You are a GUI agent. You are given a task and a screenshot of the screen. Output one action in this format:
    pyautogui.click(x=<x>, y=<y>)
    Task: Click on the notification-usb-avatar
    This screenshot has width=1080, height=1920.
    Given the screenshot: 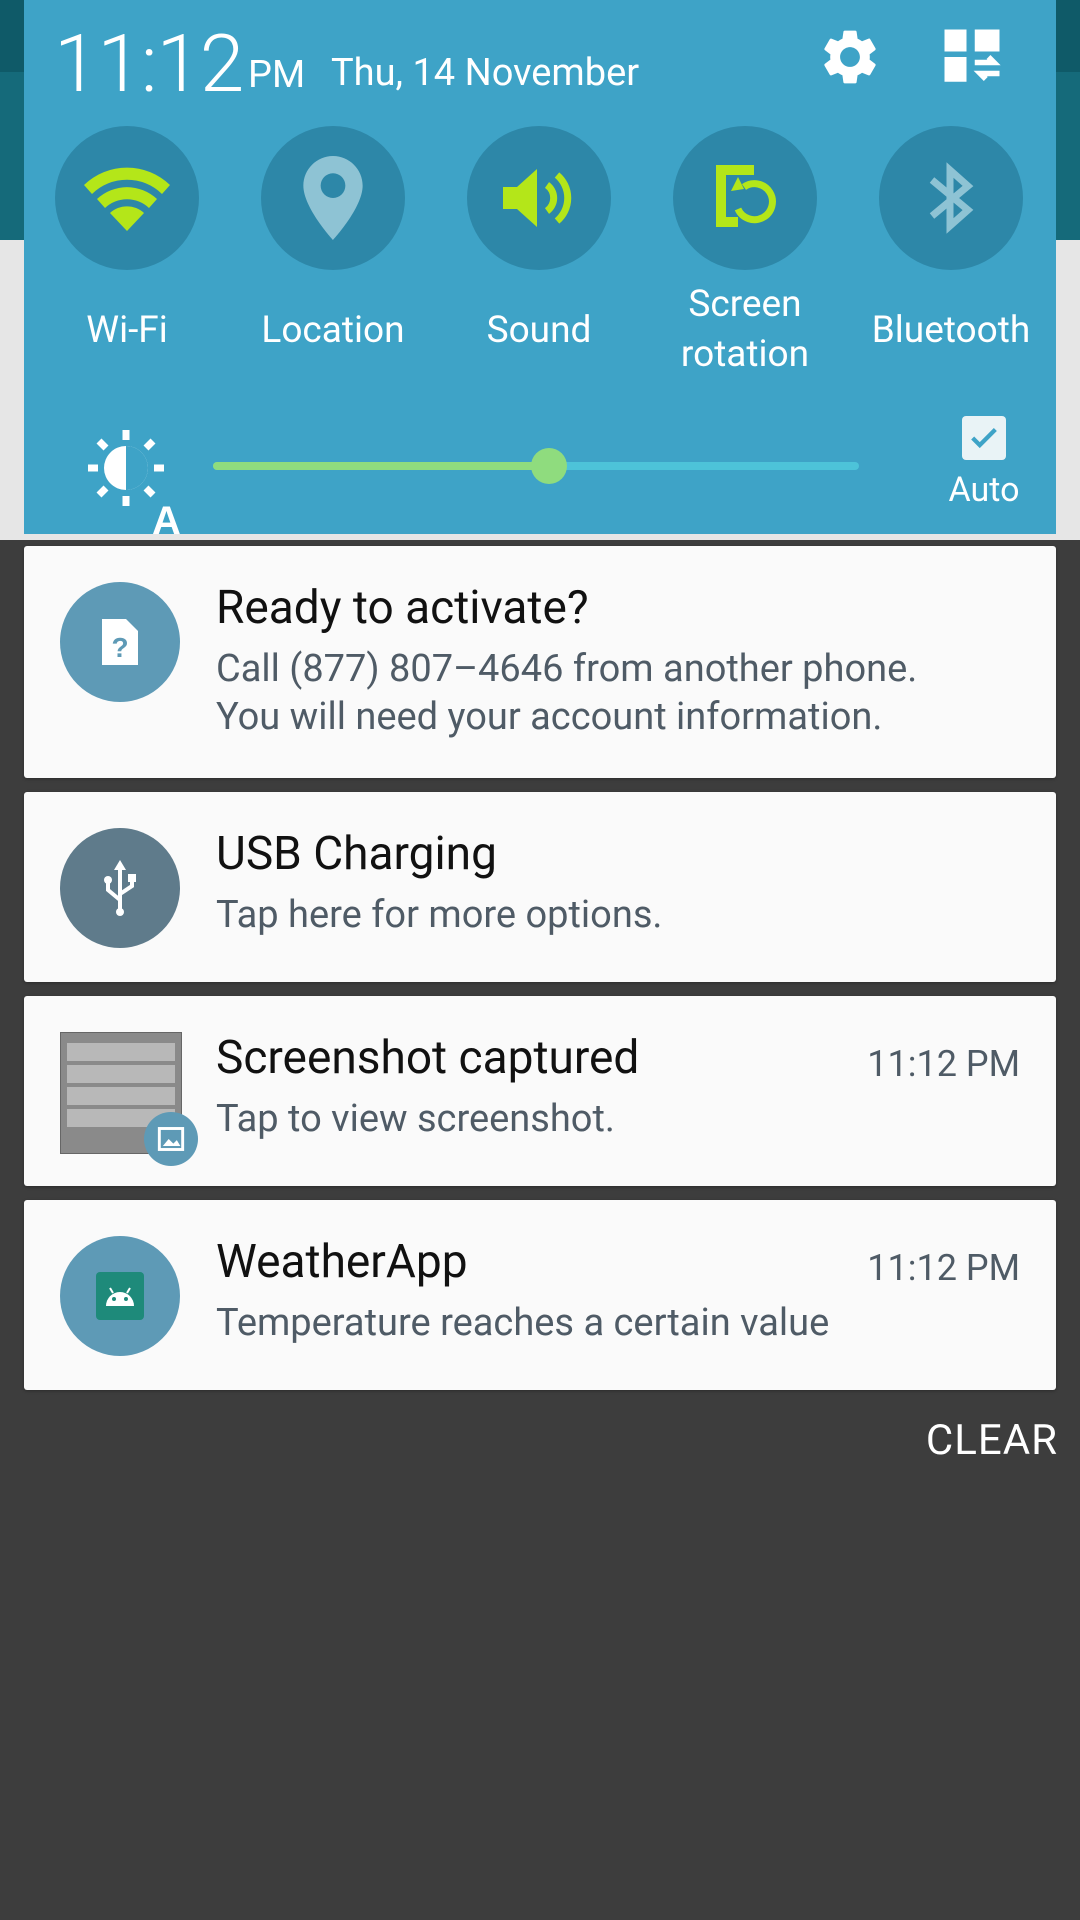 What is the action you would take?
    pyautogui.click(x=120, y=888)
    